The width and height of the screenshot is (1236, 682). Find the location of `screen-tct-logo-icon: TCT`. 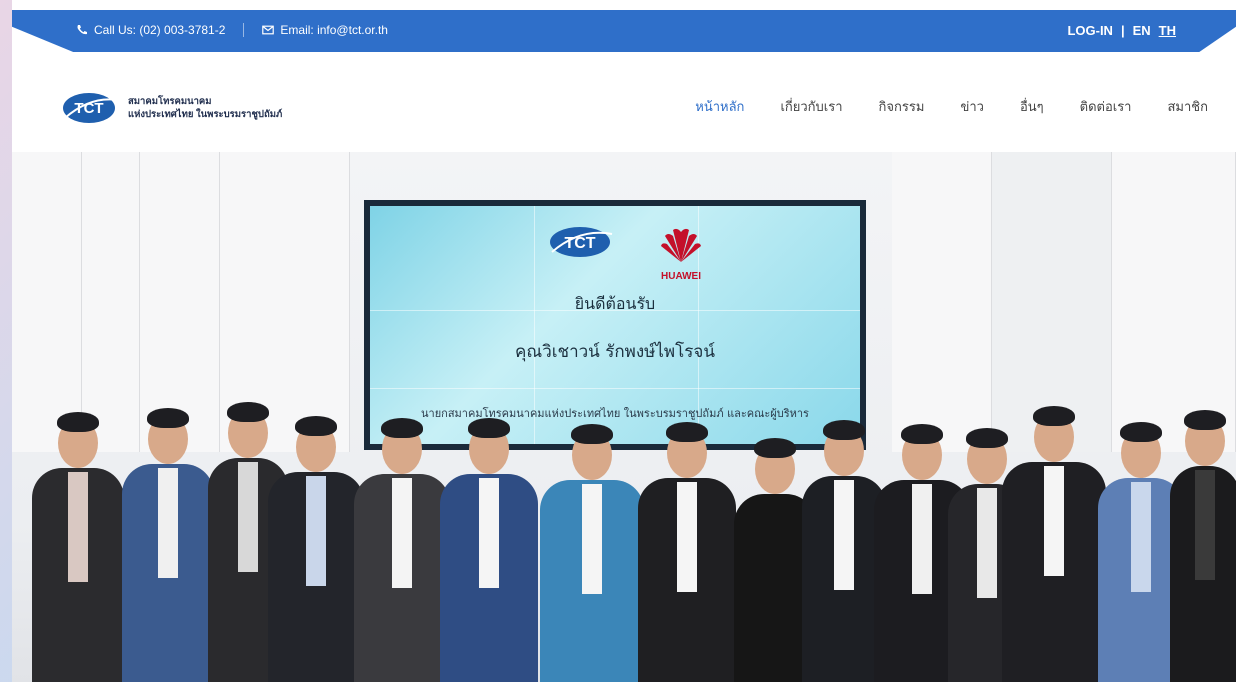

screen-tct-logo-icon: TCT is located at coordinates (581, 242).